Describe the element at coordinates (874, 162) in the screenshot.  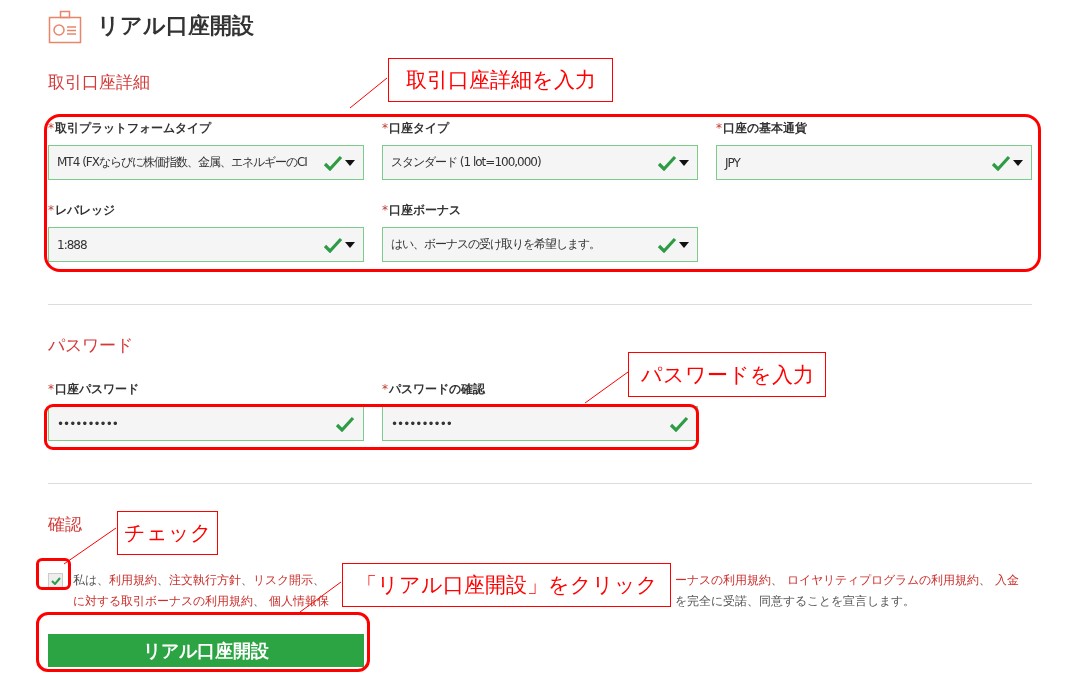
I see `select-field: JPY` at that location.